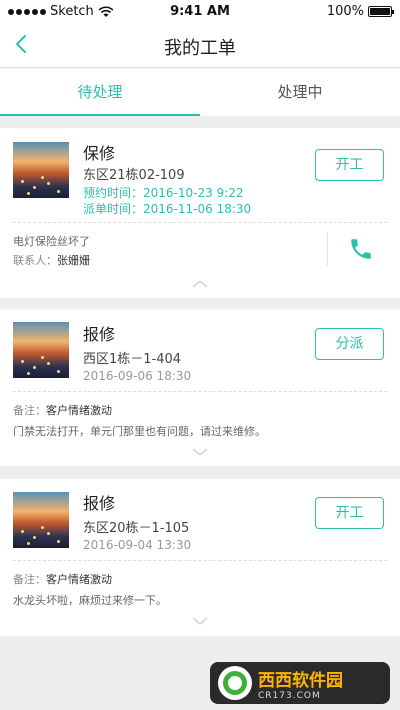 This screenshot has height=710, width=400. I want to click on order-address: 东区21栋02-109, so click(134, 175).